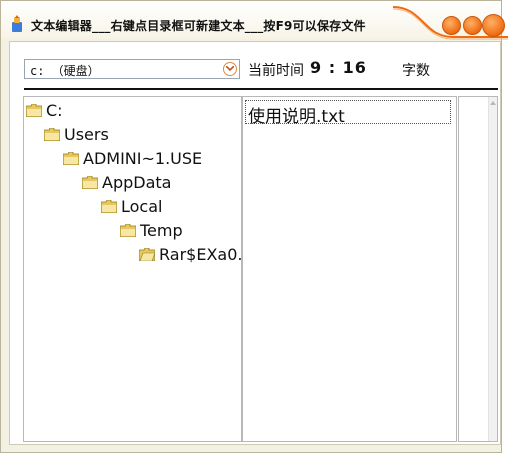 This screenshot has width=508, height=455. Describe the element at coordinates (161, 230) in the screenshot. I see `tree-item-label: Temp` at that location.